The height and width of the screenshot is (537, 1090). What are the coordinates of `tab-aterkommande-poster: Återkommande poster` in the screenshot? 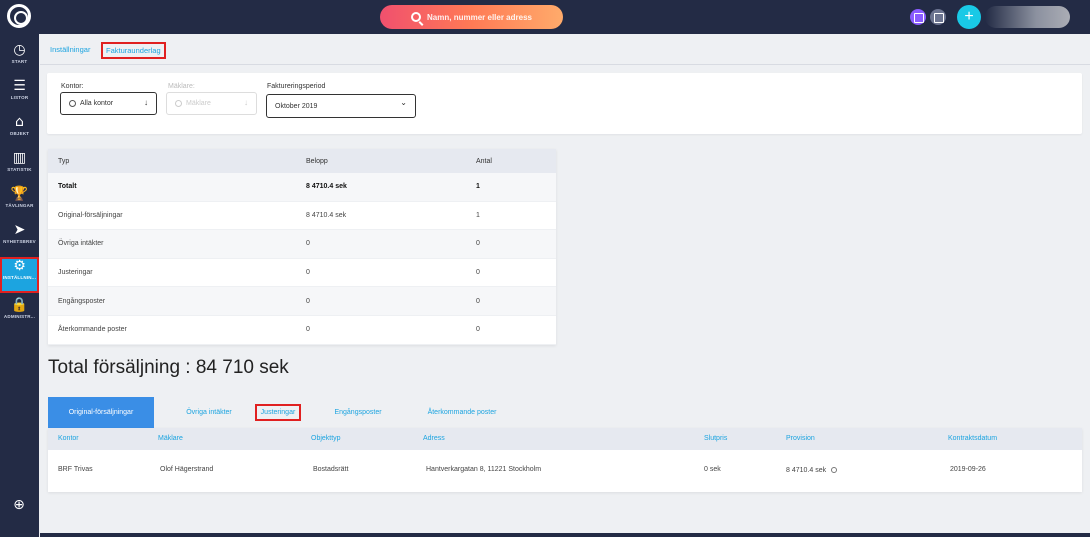 It's located at (462, 412).